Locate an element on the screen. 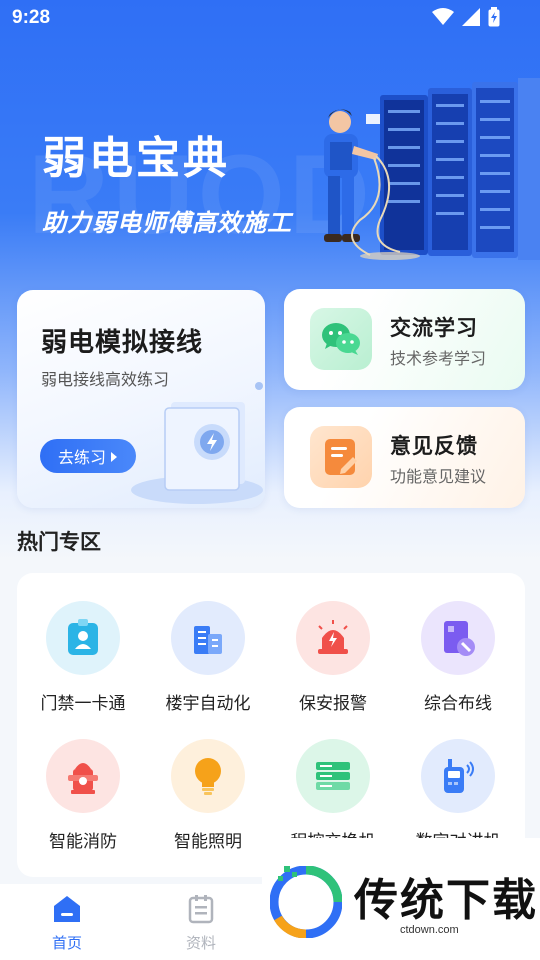 This screenshot has width=540, height=960. battery-icon is located at coordinates (494, 19).